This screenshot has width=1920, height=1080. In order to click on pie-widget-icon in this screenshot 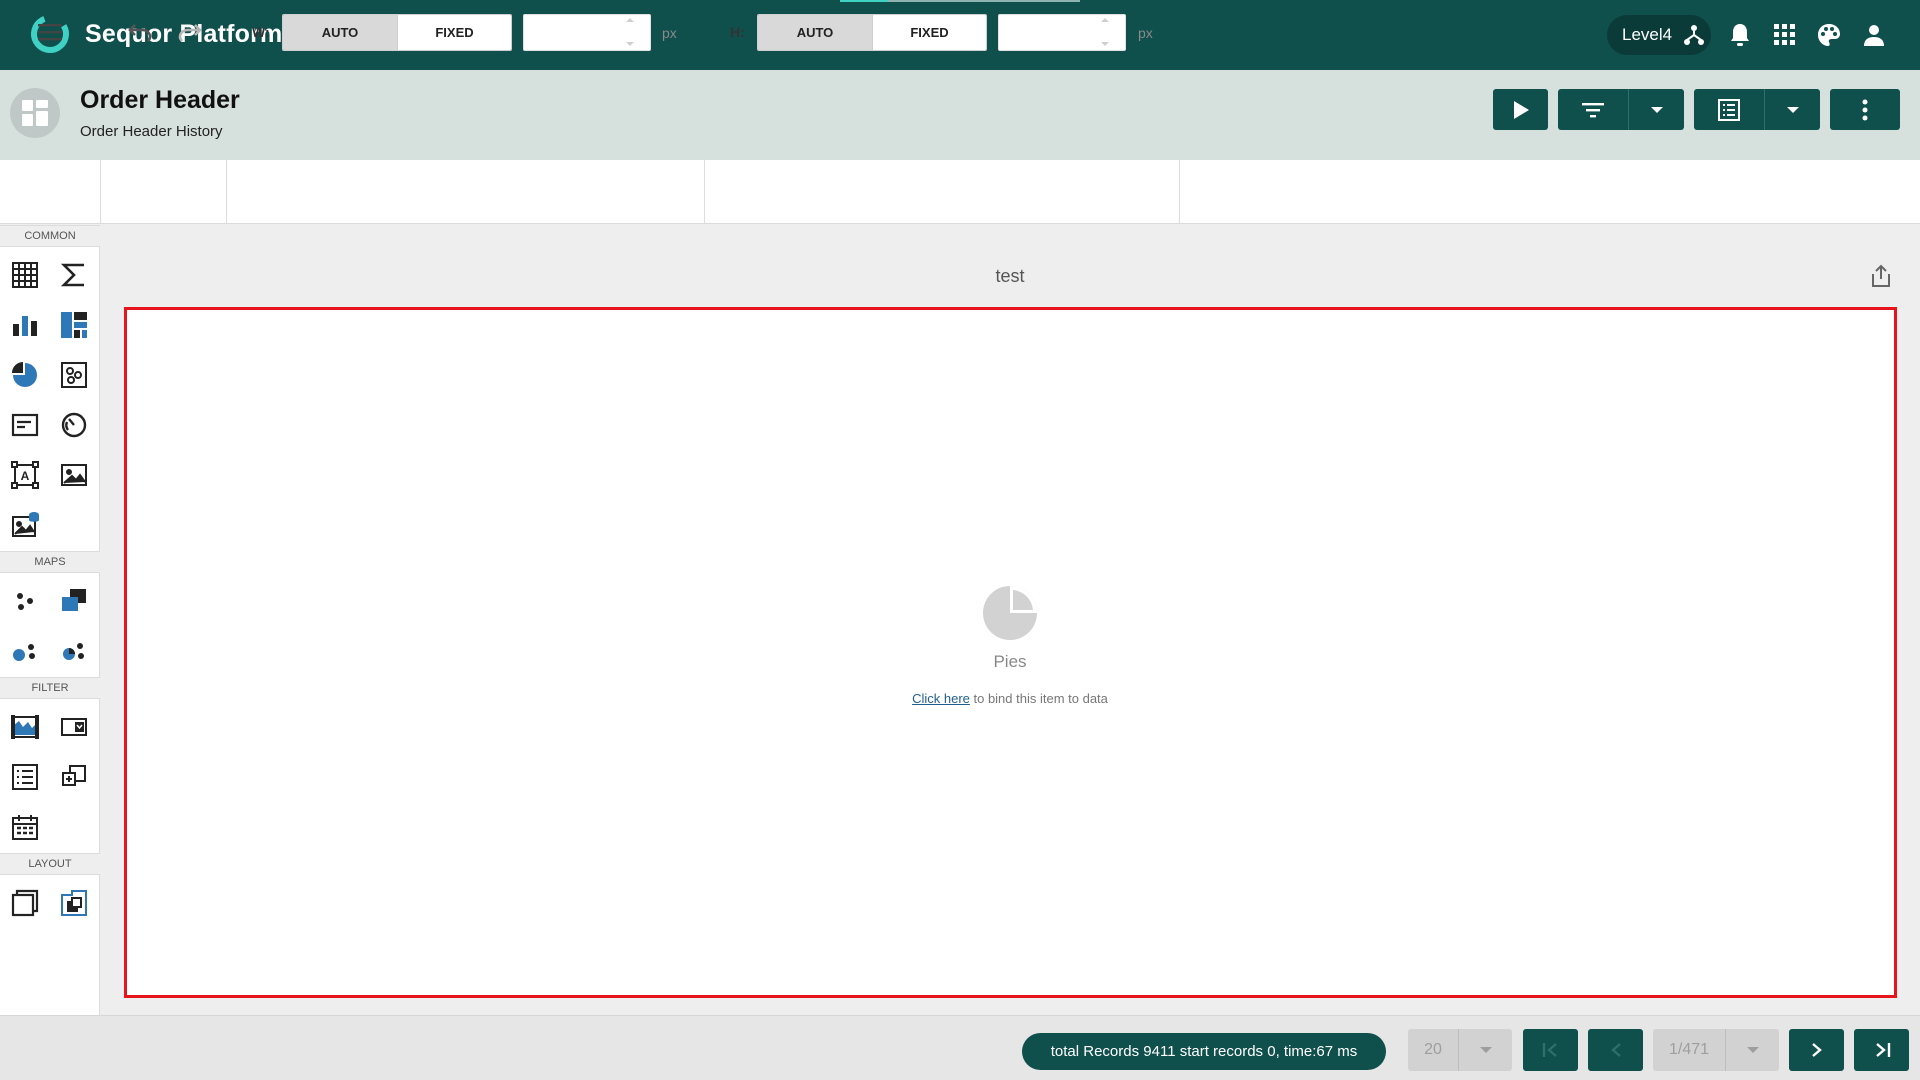, I will do `click(25, 375)`.